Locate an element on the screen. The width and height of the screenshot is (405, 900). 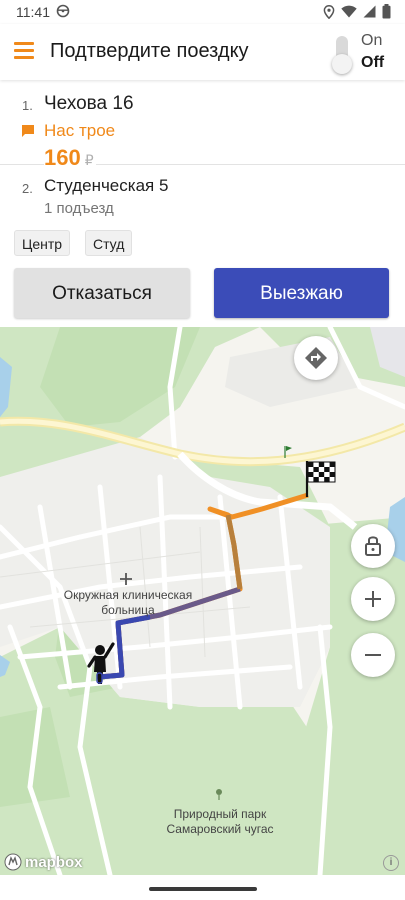
trip-price: 160 ₽ is located at coordinates (69, 158).